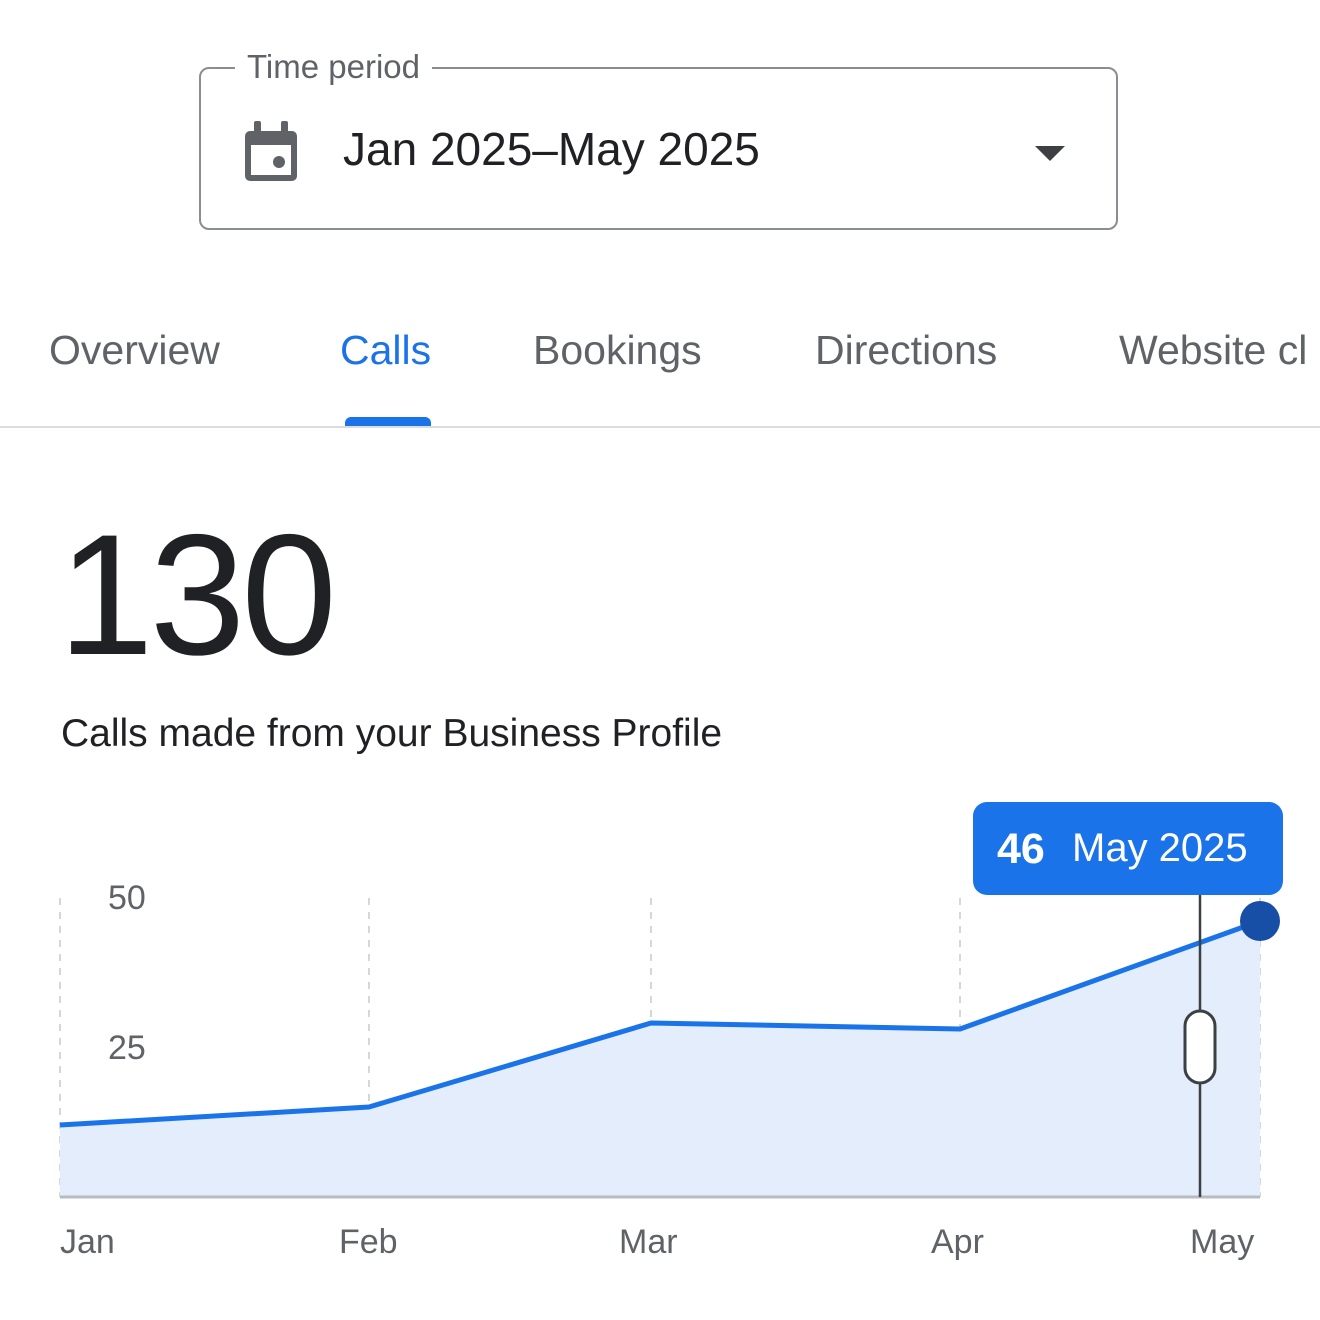 Image resolution: width=1320 pixels, height=1320 pixels. I want to click on metric-total: 130, so click(197, 595).